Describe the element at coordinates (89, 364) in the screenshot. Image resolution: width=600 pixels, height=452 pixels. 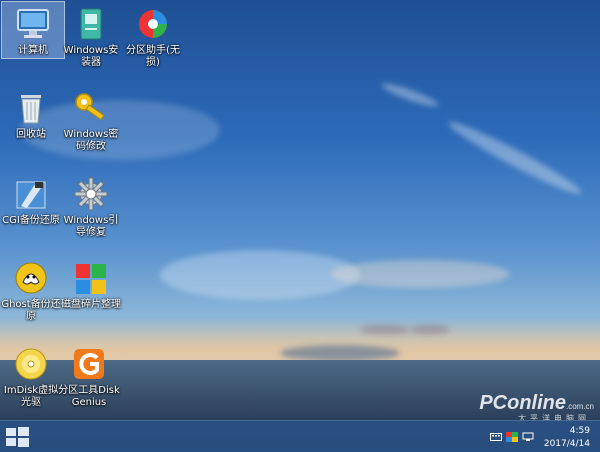
I see `diskgenius-icon` at that location.